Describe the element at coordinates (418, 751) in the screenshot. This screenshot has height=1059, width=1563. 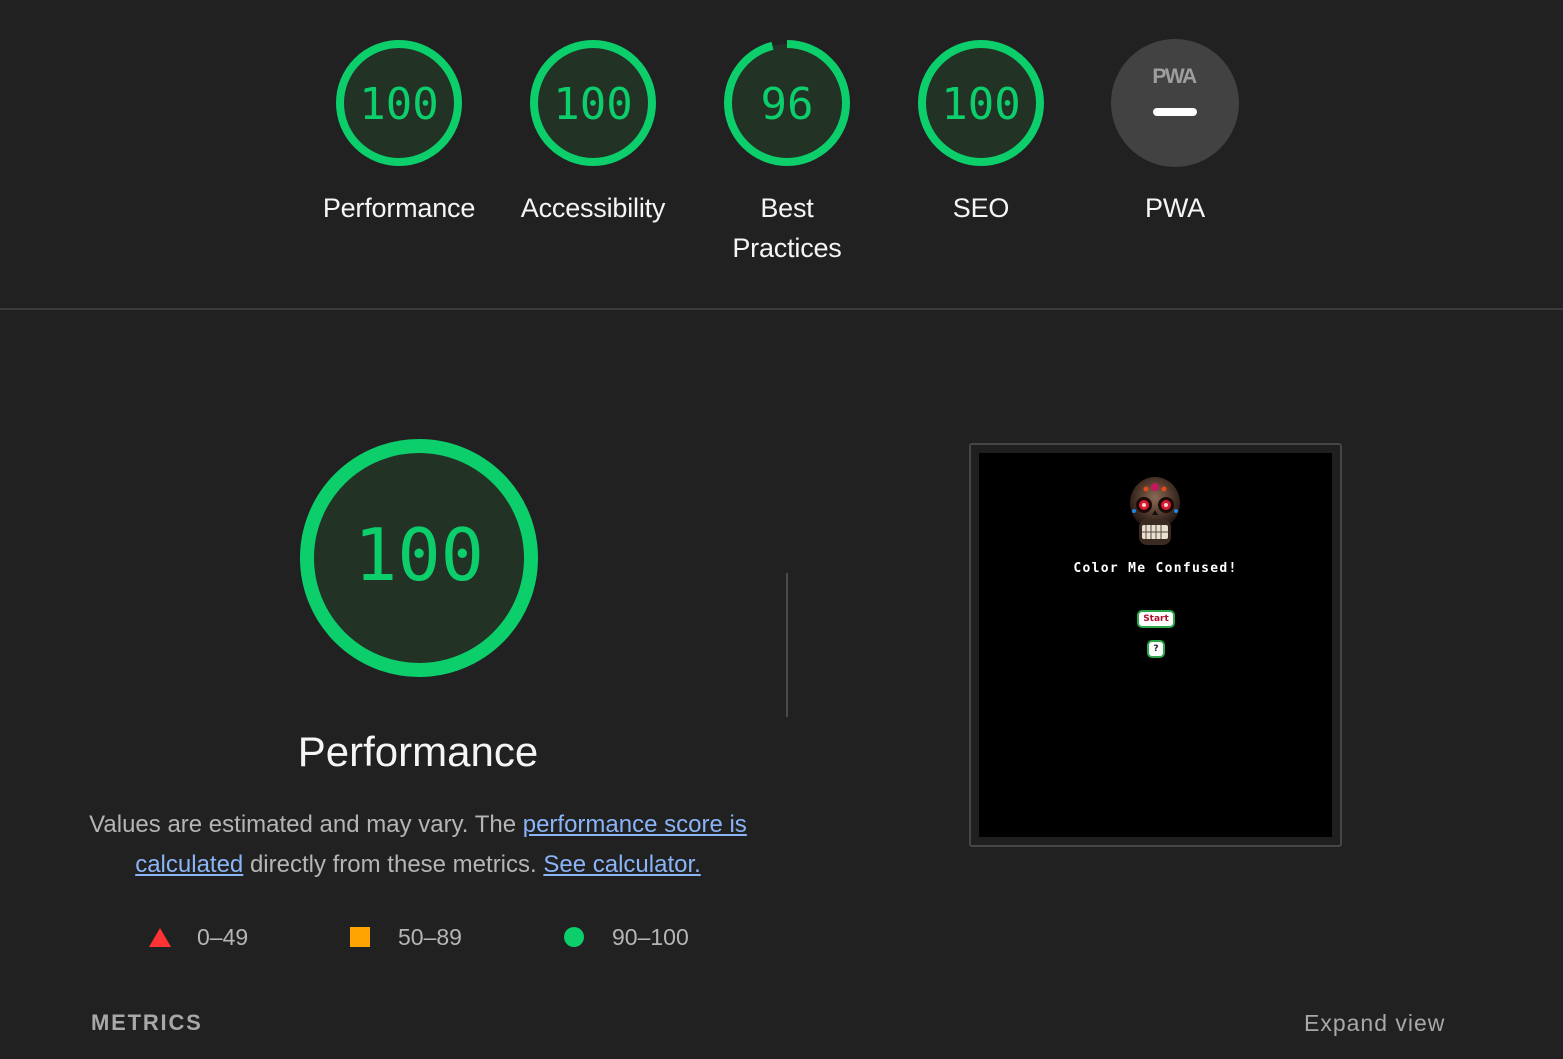
I see `performance-title: Performance` at that location.